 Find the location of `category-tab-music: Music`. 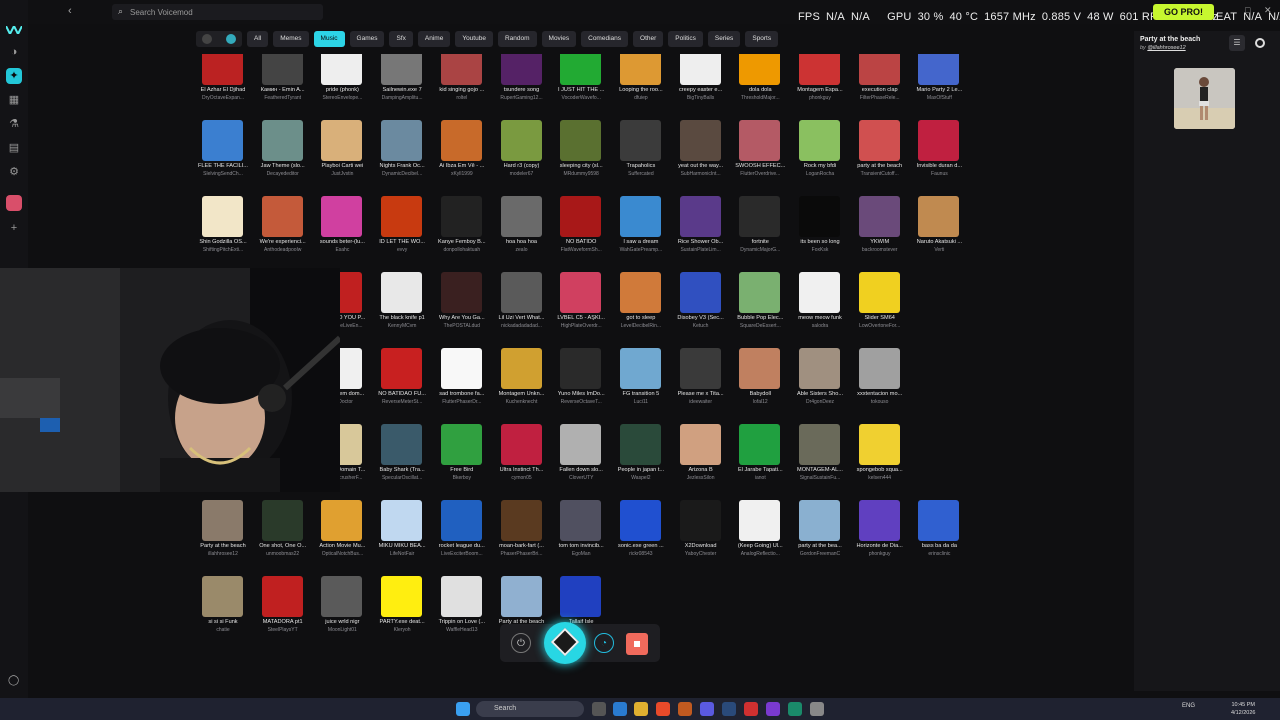

category-tab-music: Music is located at coordinates (329, 39).